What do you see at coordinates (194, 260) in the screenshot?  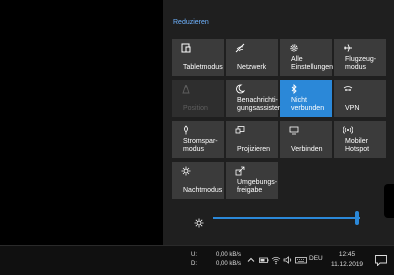 I see `net-speed-labels: U: D:` at bounding box center [194, 260].